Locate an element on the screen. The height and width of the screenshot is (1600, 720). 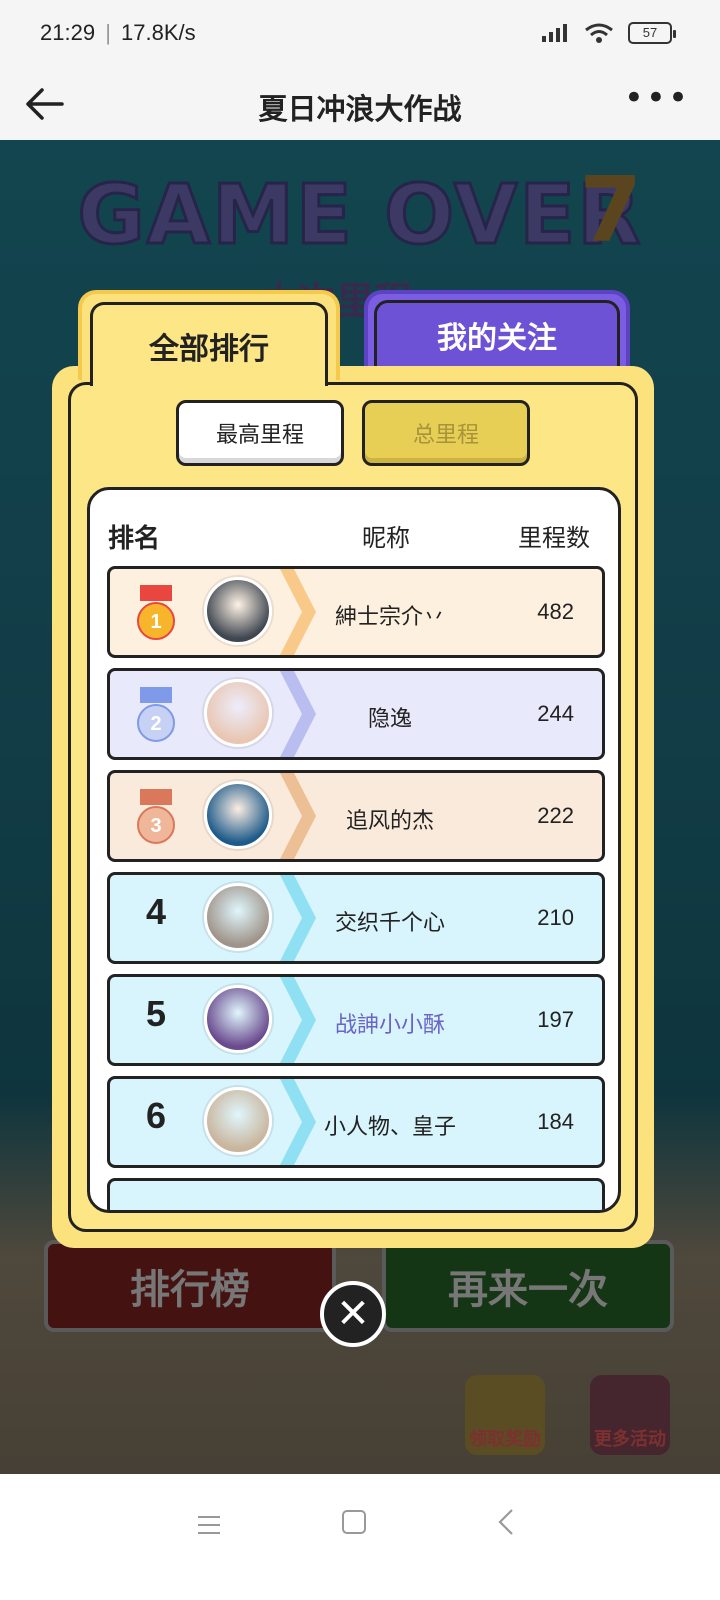
player-score: 184 is located at coordinates (555, 1121).